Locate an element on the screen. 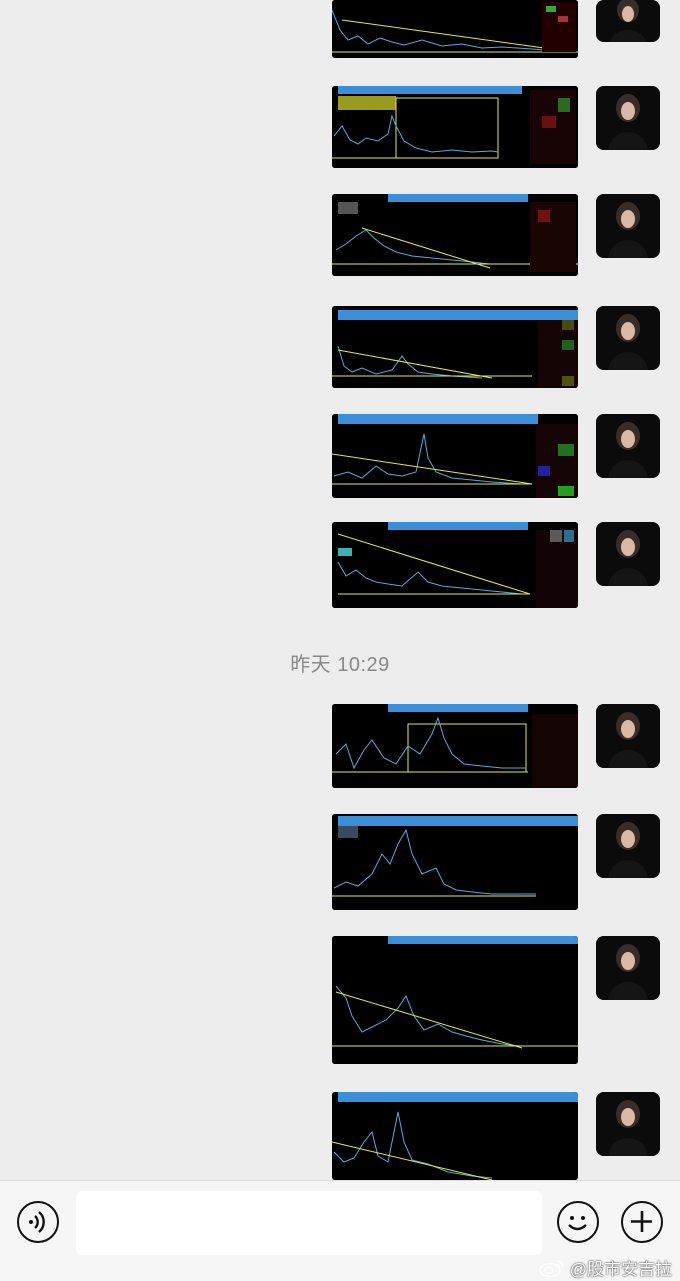 The height and width of the screenshot is (1281, 680). voice-wave-icon is located at coordinates (37, 1222).